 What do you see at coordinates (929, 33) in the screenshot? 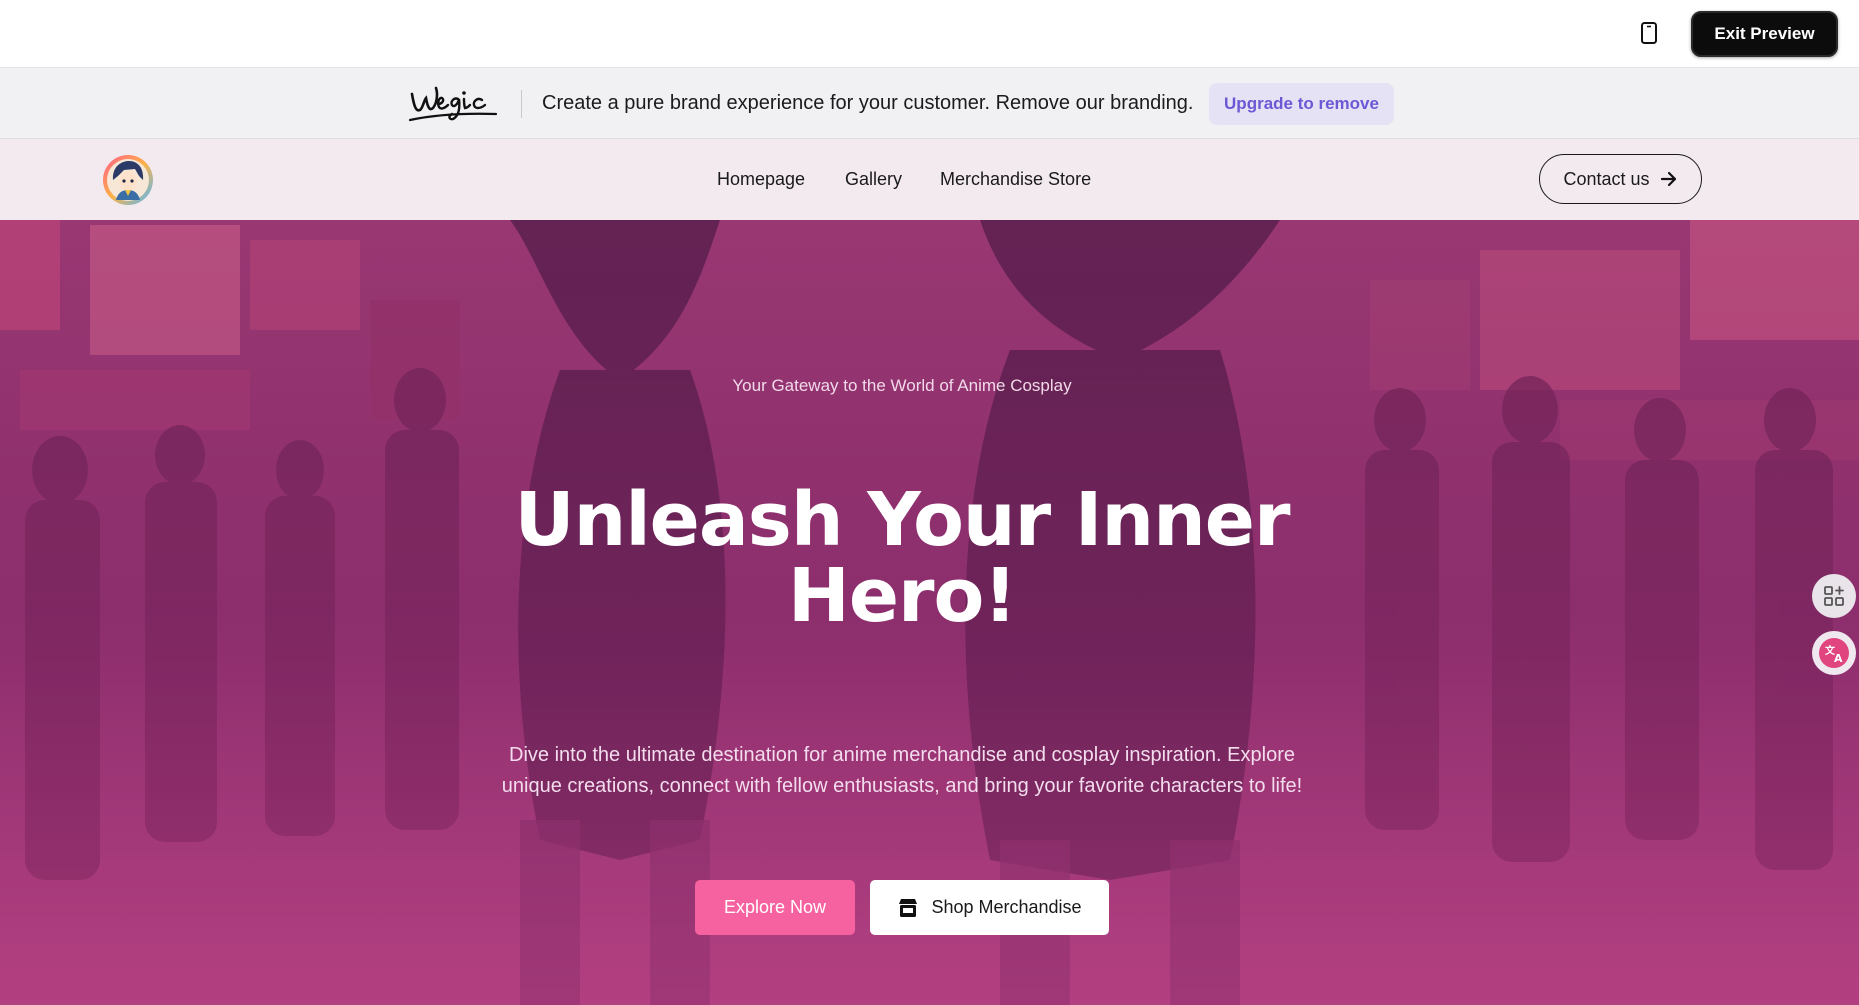
I see `preview-bar: Exit Preview` at bounding box center [929, 33].